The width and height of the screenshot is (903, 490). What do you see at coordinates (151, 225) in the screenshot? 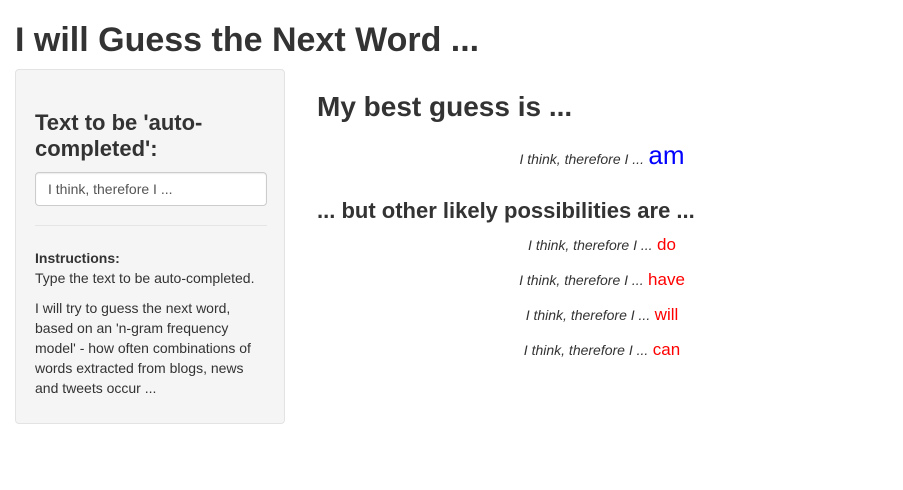
I see `divider` at bounding box center [151, 225].